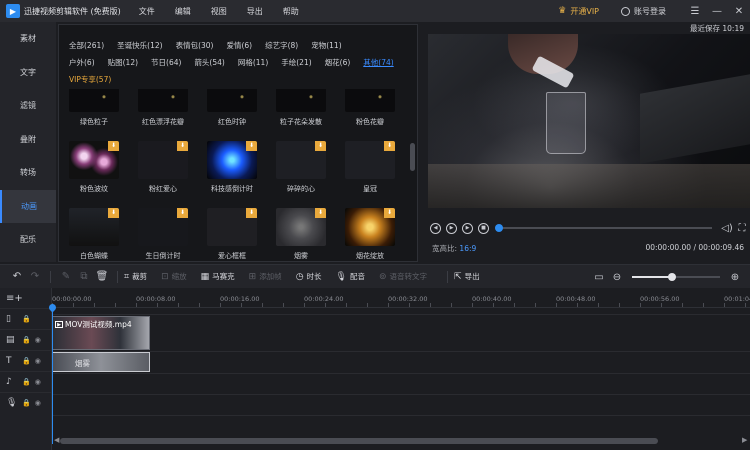  What do you see at coordinates (401, 324) in the screenshot?
I see `track-video` at bounding box center [401, 324].